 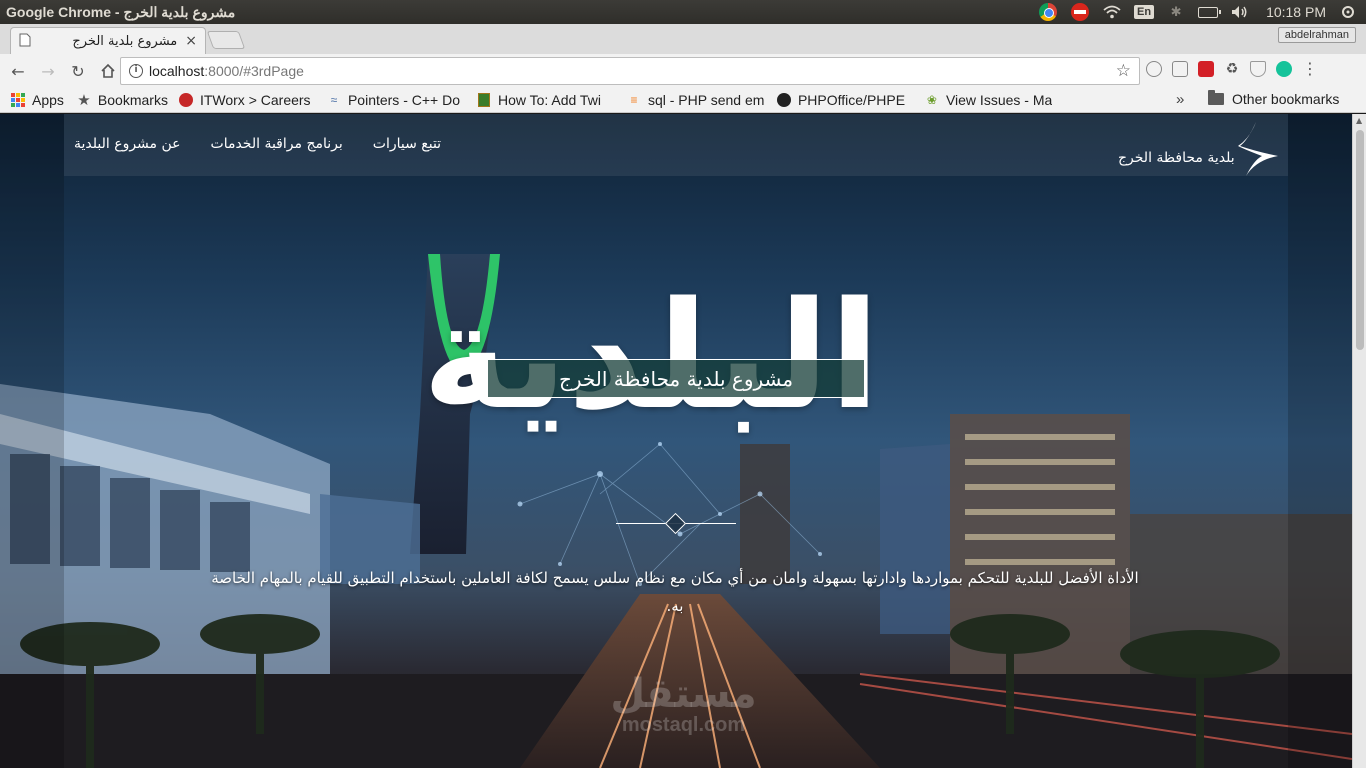 What do you see at coordinates (78, 71) in the screenshot?
I see `reload-icon: ↻` at bounding box center [78, 71].